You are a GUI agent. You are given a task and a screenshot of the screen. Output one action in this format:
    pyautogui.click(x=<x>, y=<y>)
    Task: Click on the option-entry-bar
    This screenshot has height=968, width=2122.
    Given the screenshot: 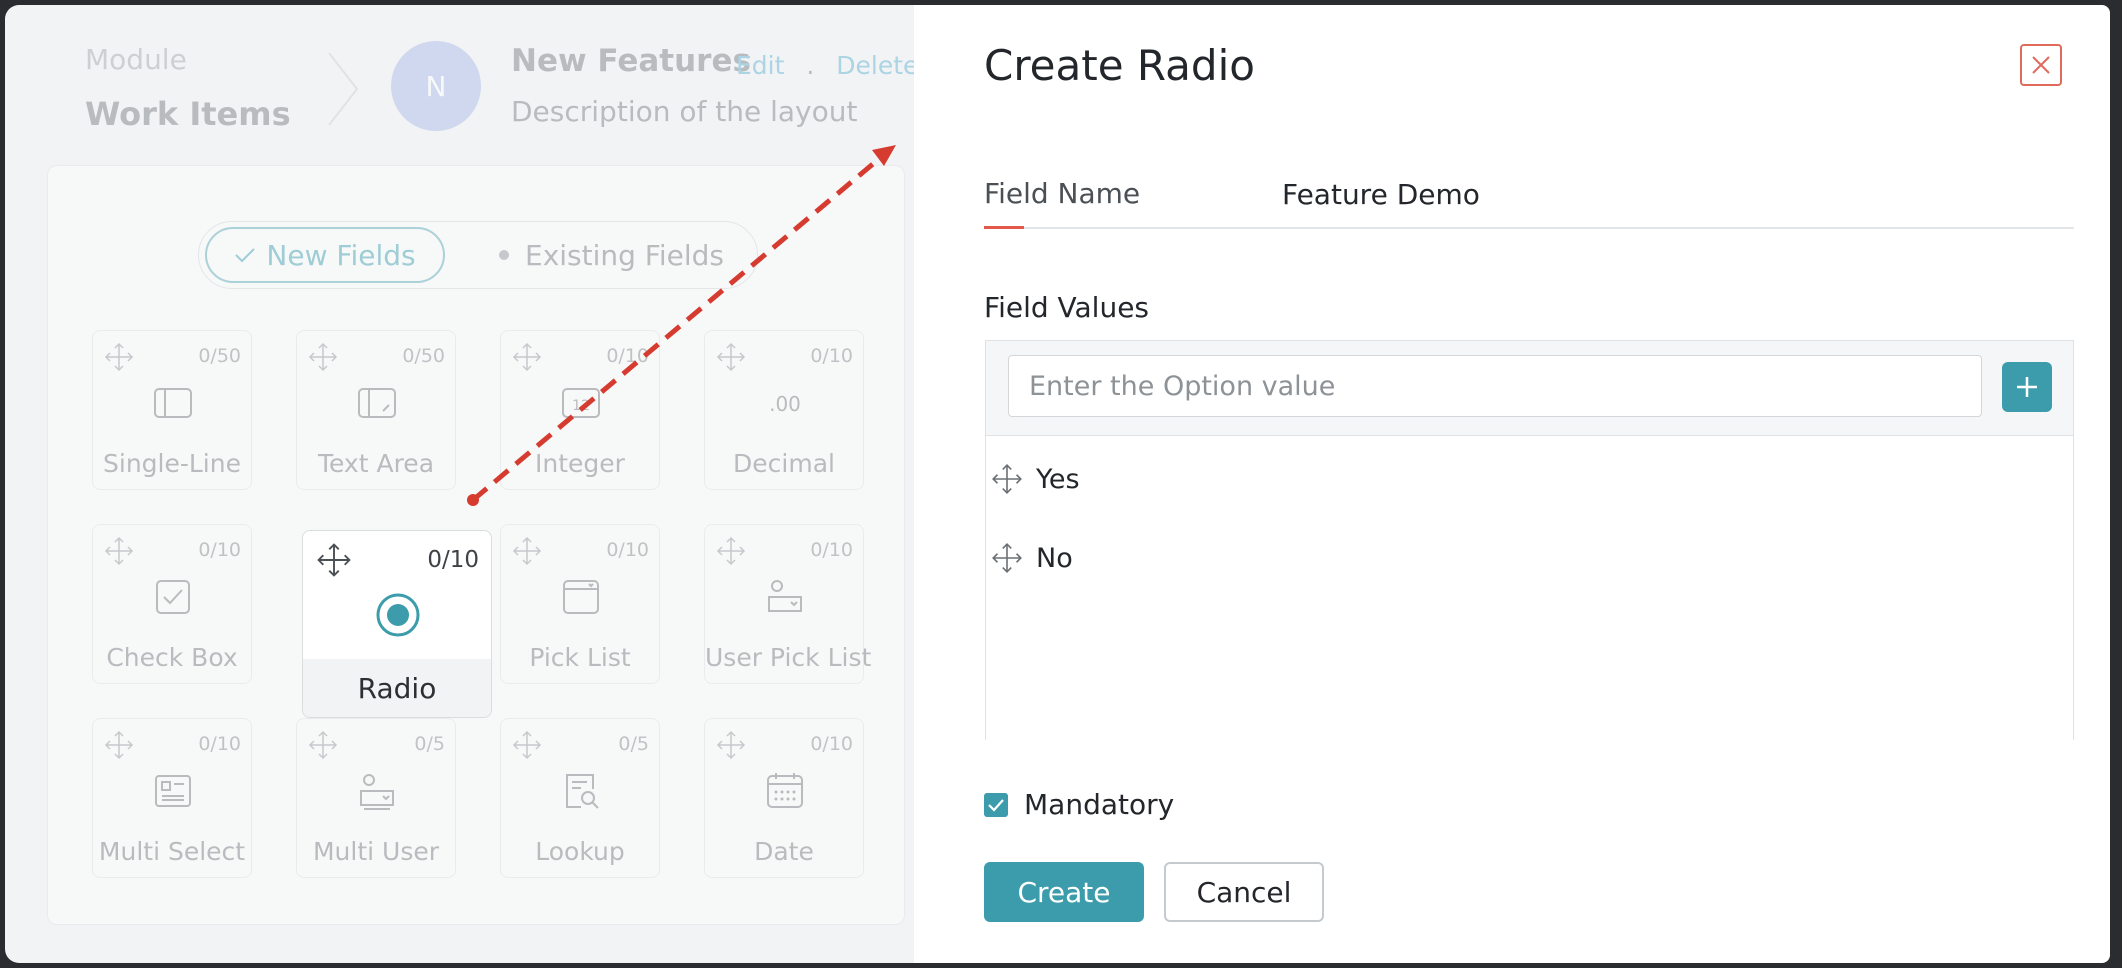 What is the action you would take?
    pyautogui.click(x=1529, y=388)
    